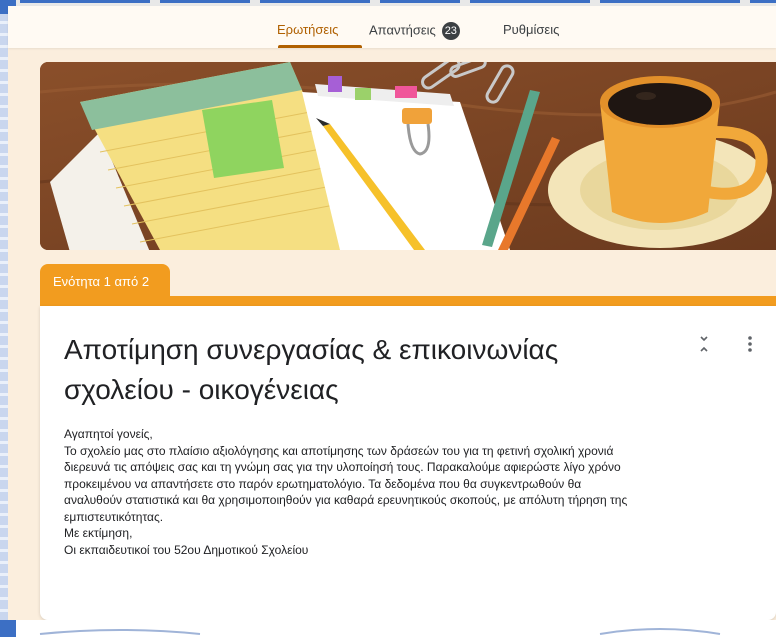 The image size is (776, 637). I want to click on description-line: Αγαπητοί γονείς,, so click(108, 434).